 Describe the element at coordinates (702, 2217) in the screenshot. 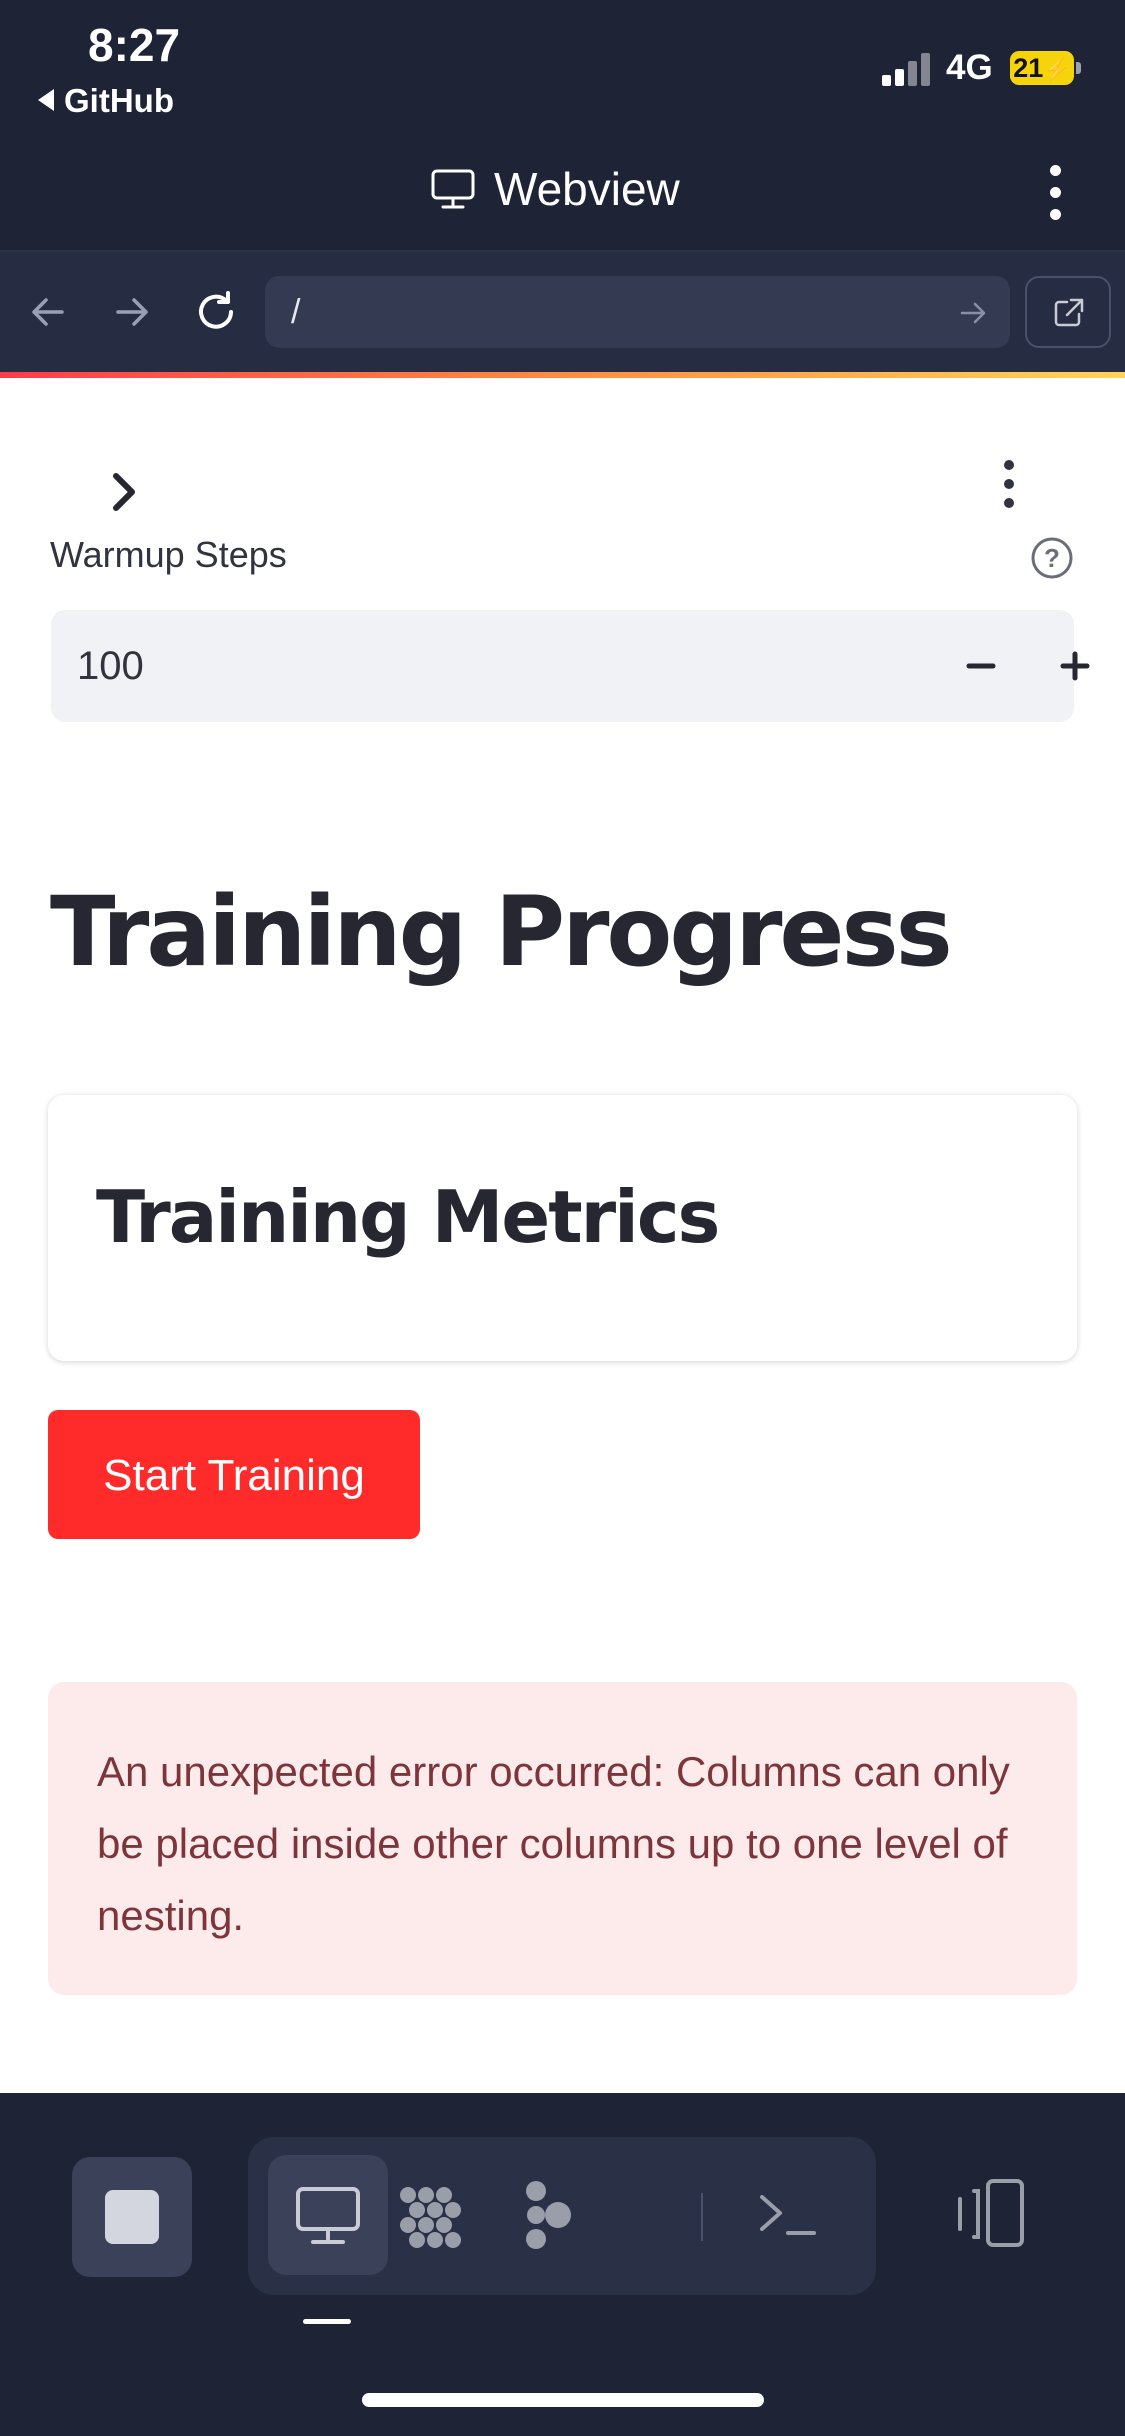

I see `tab-separator` at that location.